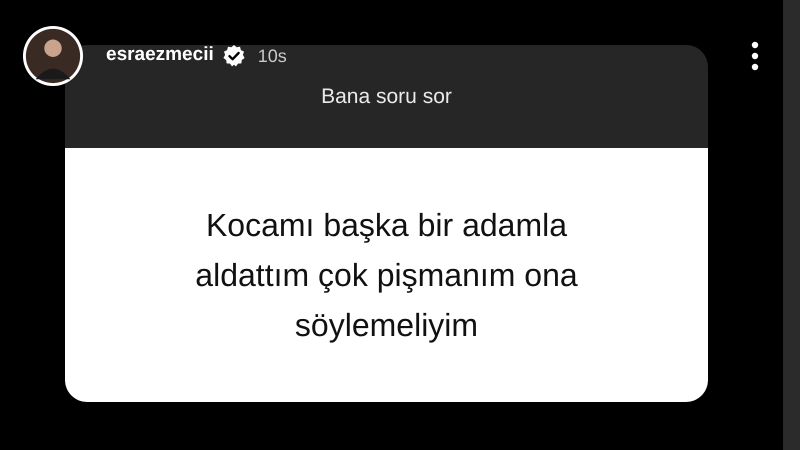 The width and height of the screenshot is (800, 450). I want to click on more-options-icon, so click(755, 56).